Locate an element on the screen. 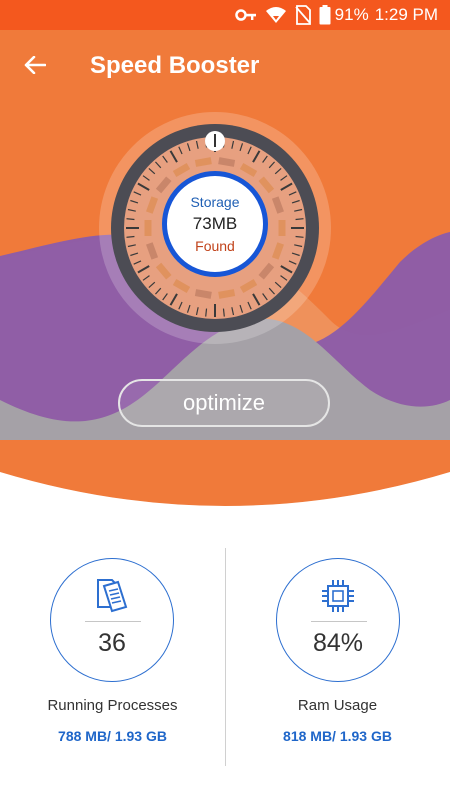 This screenshot has width=450, height=800. cpu-chip-icon is located at coordinates (338, 596).